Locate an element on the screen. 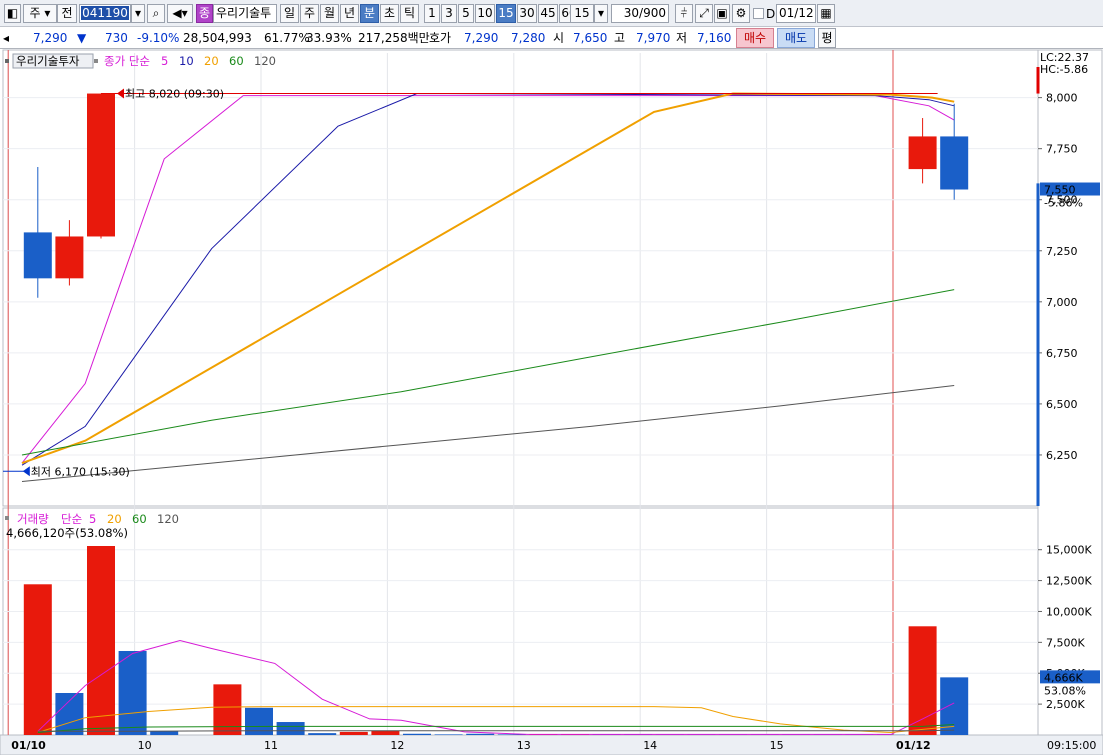 This screenshot has width=1103, height=755. current-price-pct: -5.86% is located at coordinates (1063, 203).